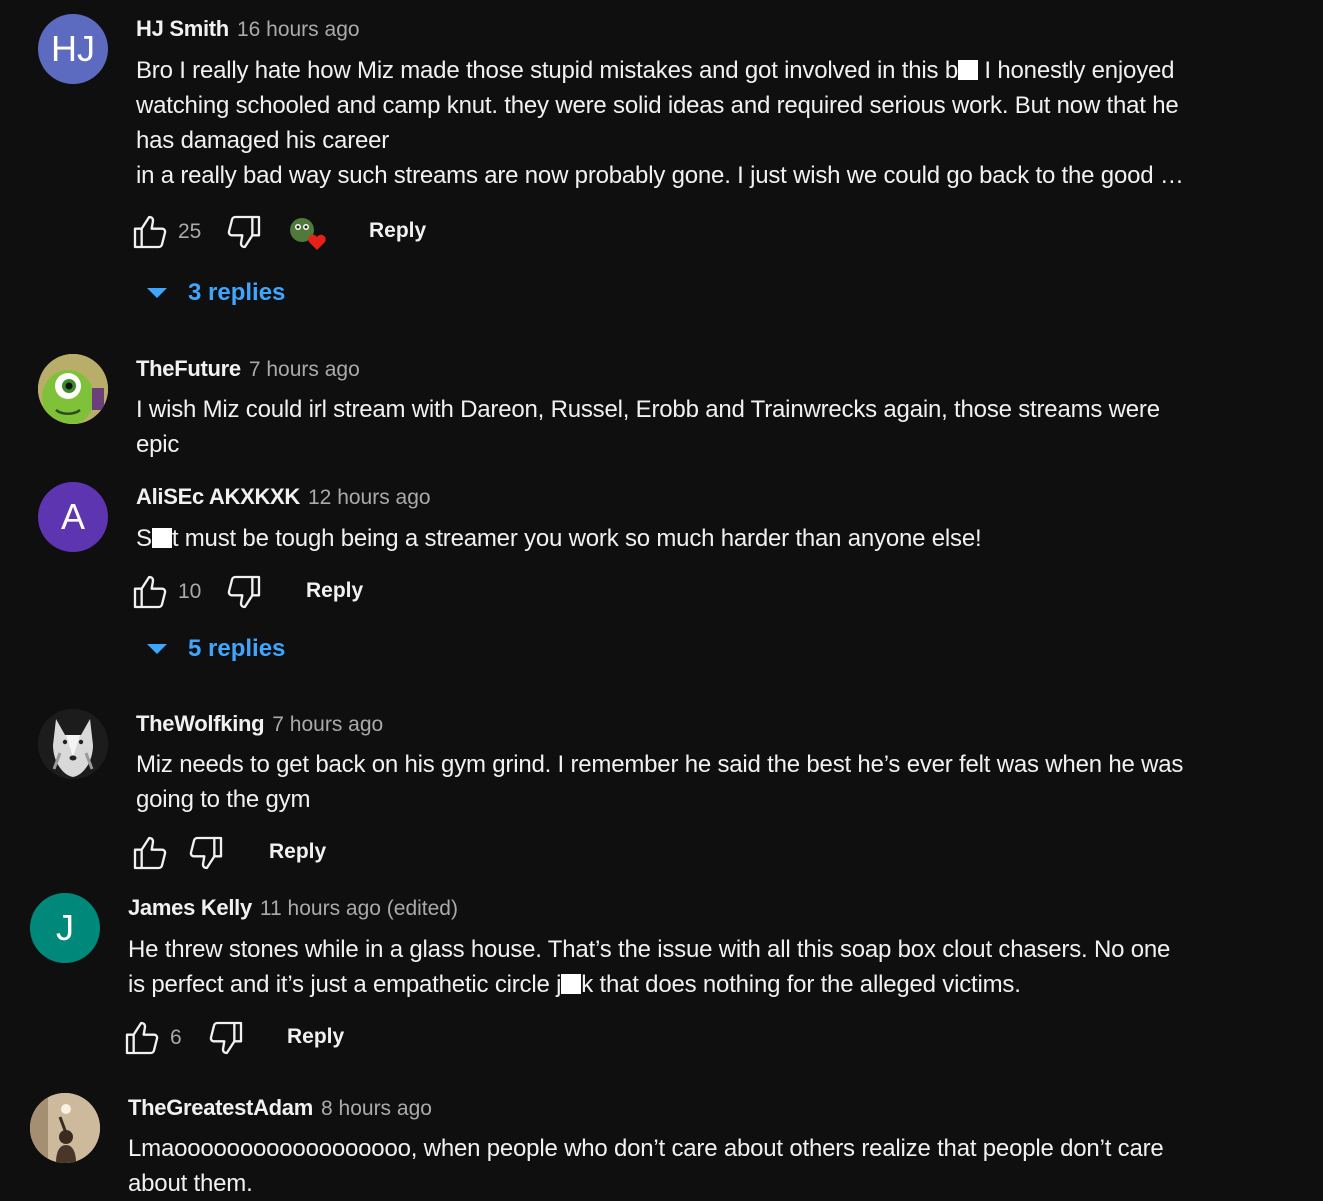 The height and width of the screenshot is (1201, 1323). I want to click on comment-header: HJ Smith 16 hours ago, so click(248, 29).